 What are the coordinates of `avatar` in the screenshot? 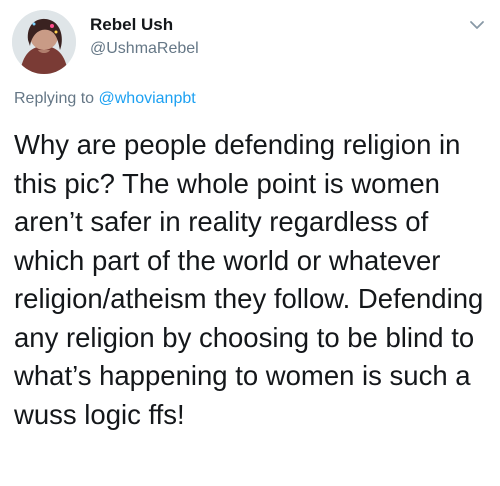 It's located at (44, 42).